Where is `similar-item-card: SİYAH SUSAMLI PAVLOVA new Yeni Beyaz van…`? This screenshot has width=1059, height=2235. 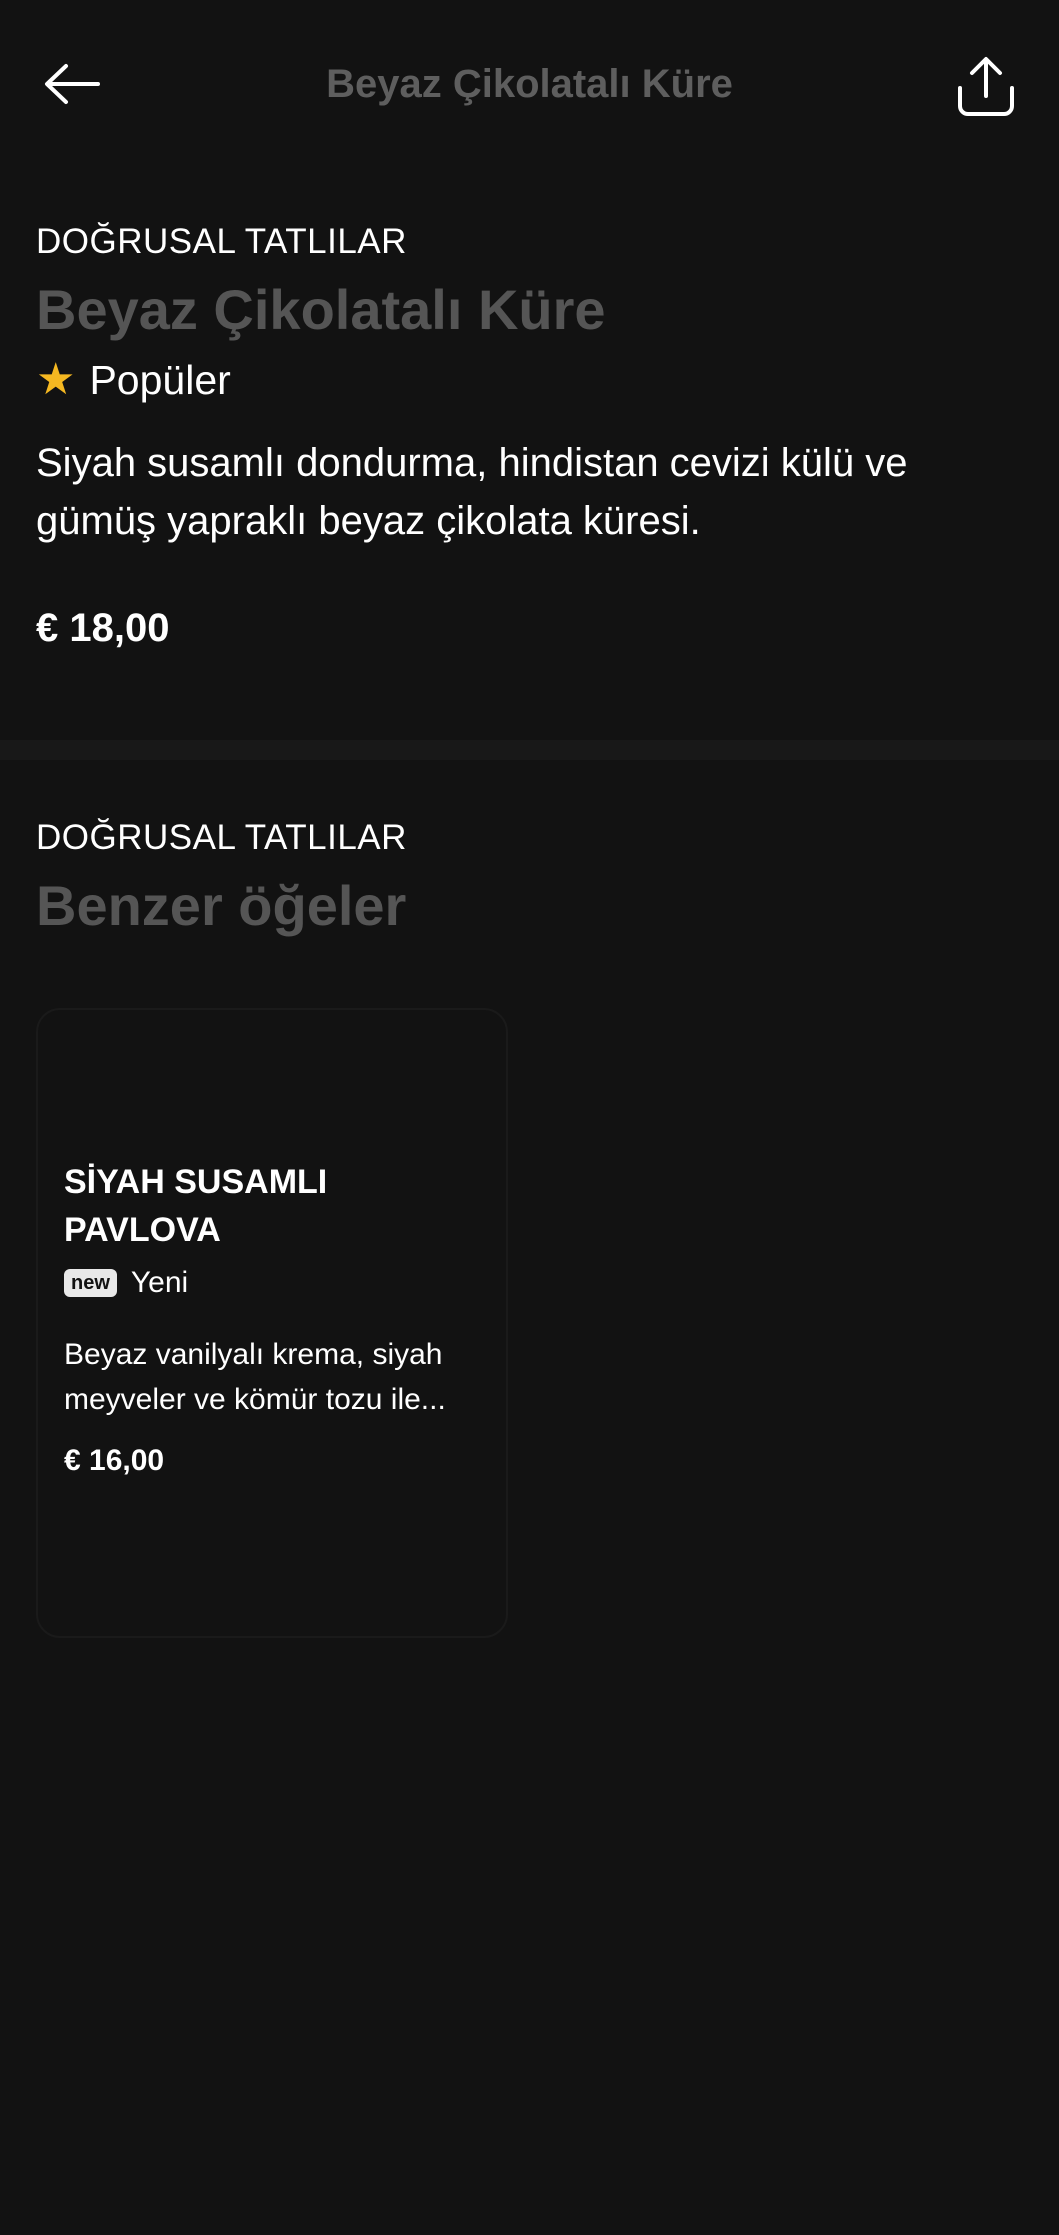 similar-item-card: SİYAH SUSAMLI PAVLOVA new Yeni Beyaz van… is located at coordinates (272, 1323).